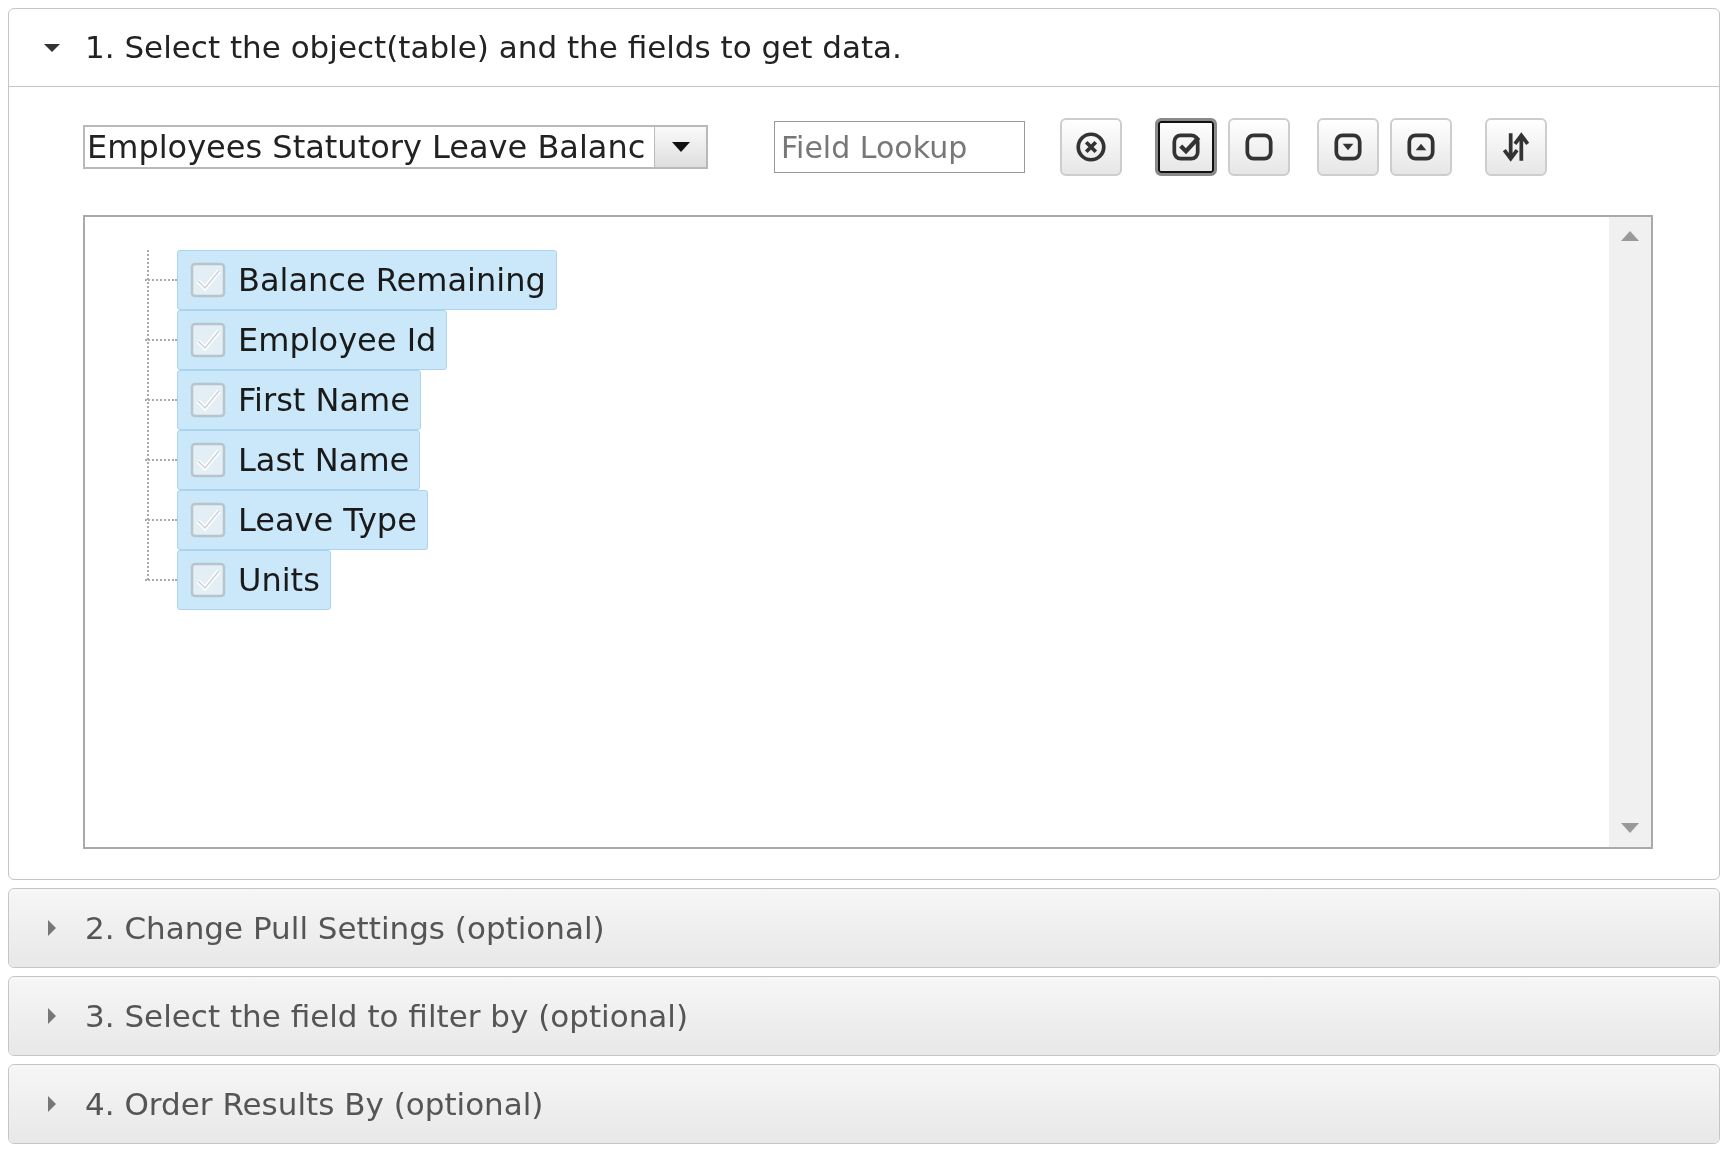  I want to click on field-tree-item: First Name, so click(299, 400).